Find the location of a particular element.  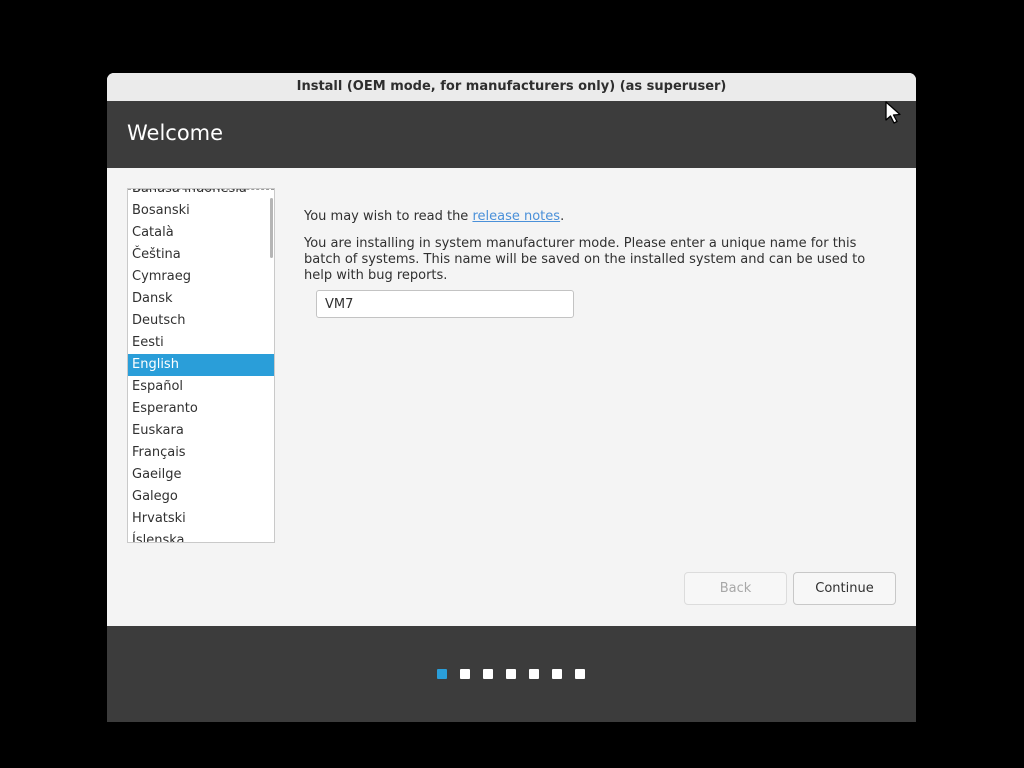

back-button: Back is located at coordinates (735, 588).